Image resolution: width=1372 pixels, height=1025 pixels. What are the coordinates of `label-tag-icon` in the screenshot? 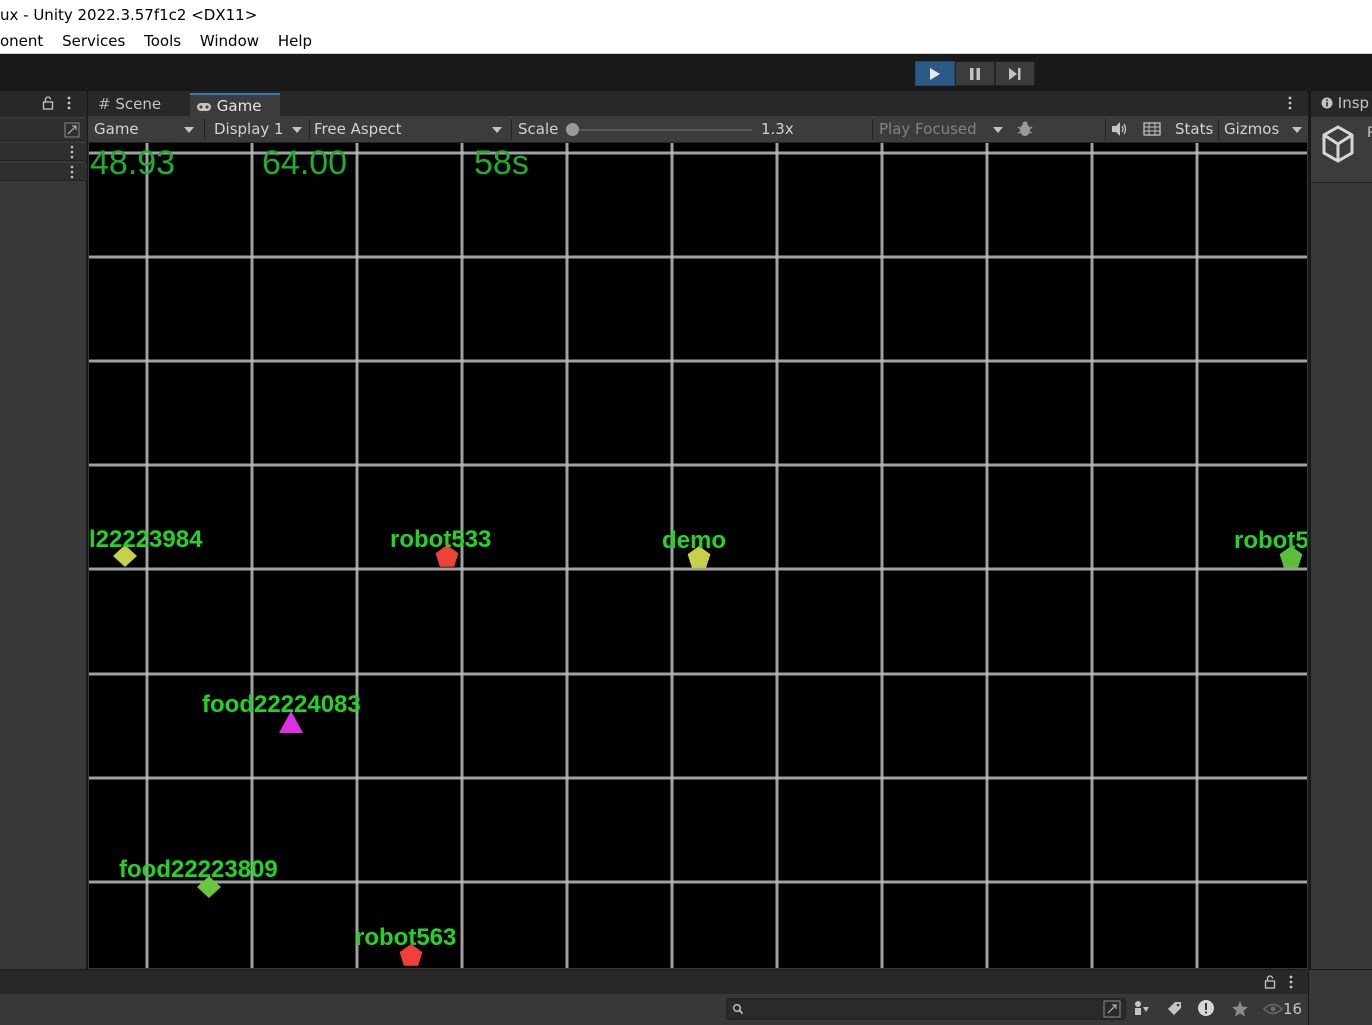 It's located at (1174, 1009).